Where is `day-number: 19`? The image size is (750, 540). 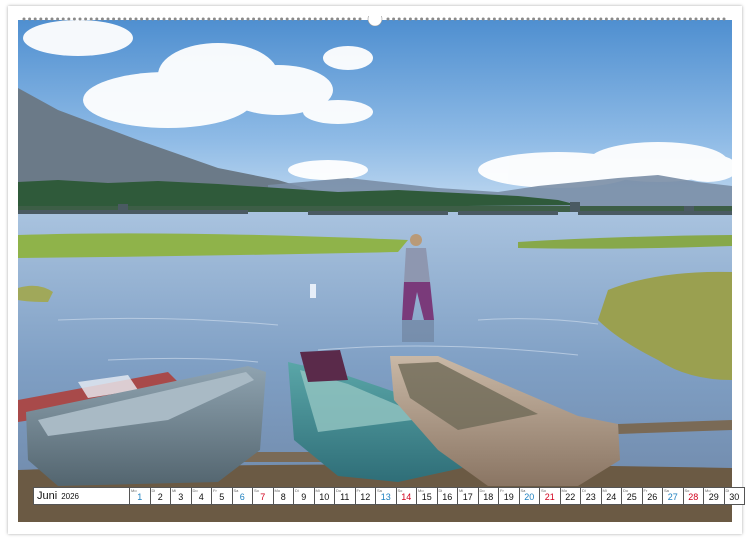 day-number: 19 is located at coordinates (508, 497).